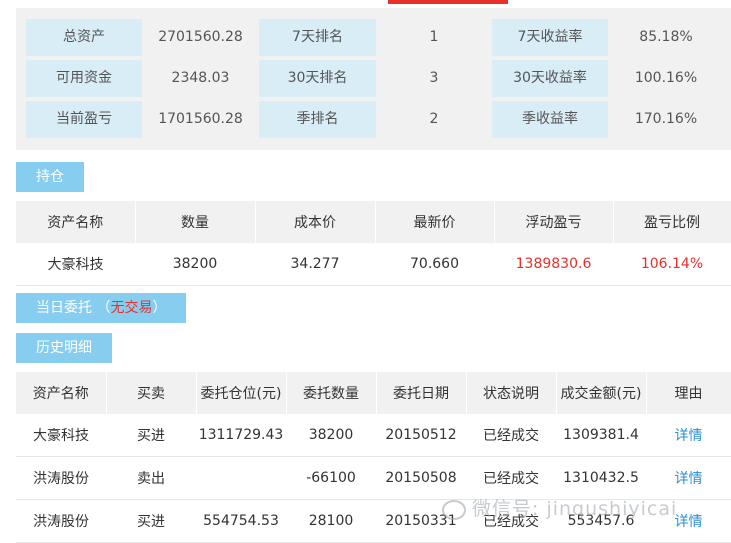 This screenshot has width=731, height=543. Describe the element at coordinates (511, 393) in the screenshot. I see `column-header: 状态说明` at that location.